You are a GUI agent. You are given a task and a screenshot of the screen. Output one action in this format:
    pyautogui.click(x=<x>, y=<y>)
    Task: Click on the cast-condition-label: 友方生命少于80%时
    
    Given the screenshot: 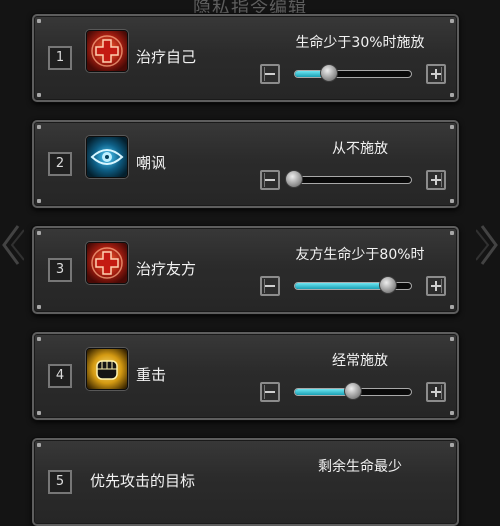 What is the action you would take?
    pyautogui.click(x=360, y=255)
    